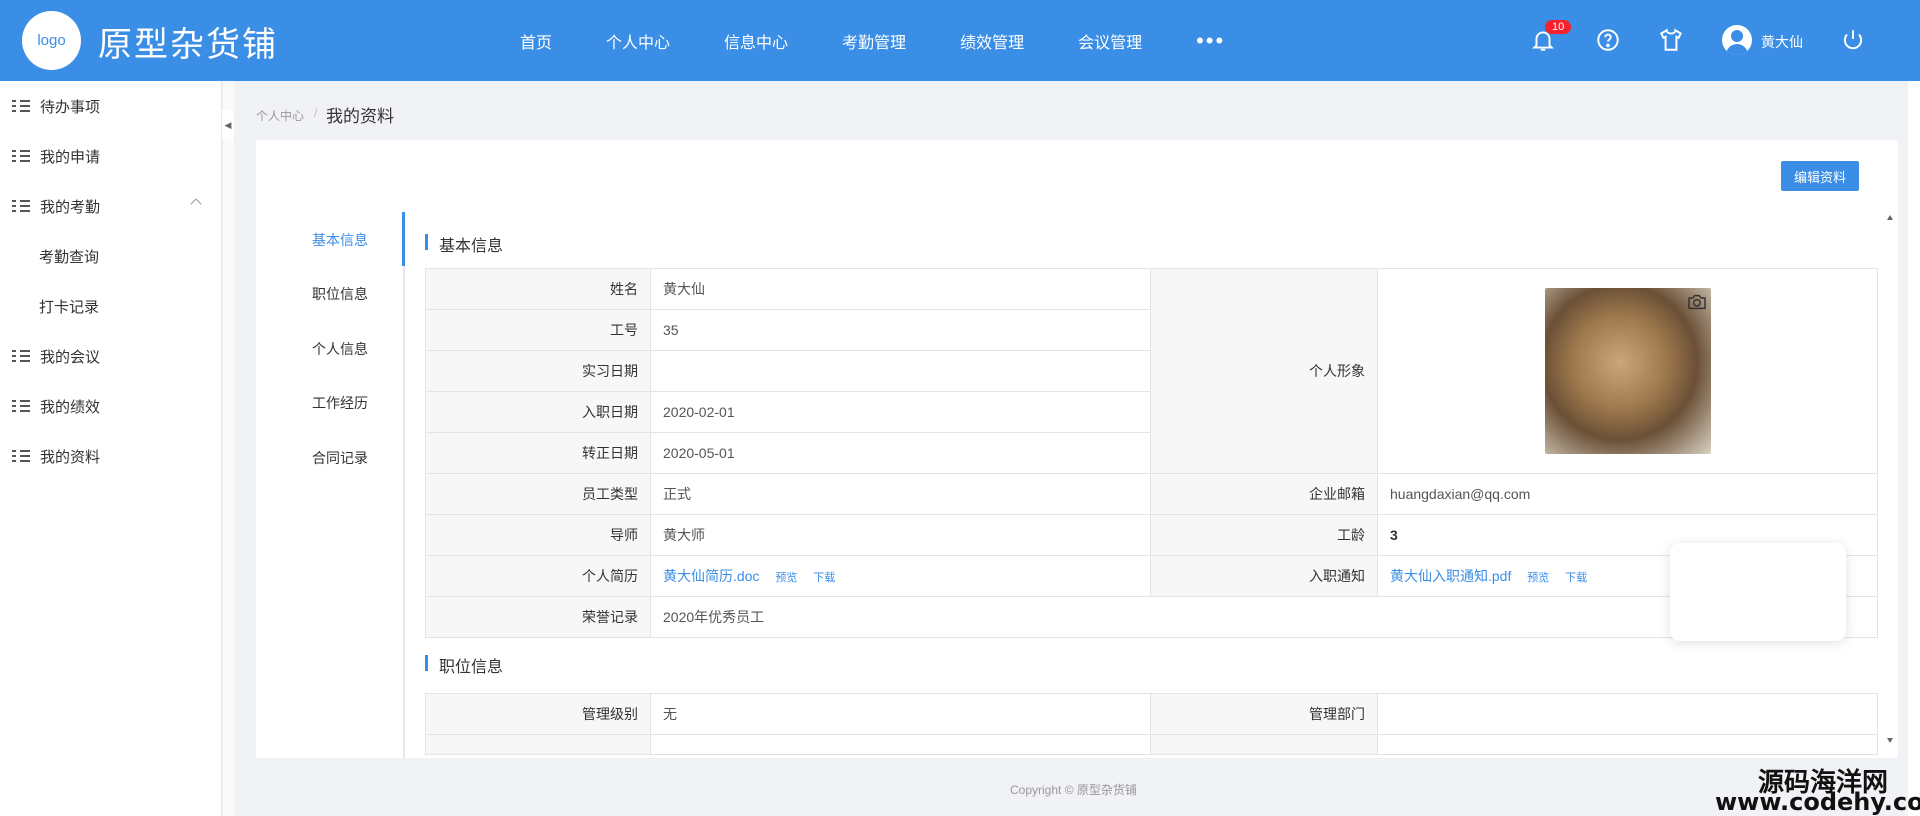  I want to click on offer-notice-label: 入职通知, so click(1264, 576).